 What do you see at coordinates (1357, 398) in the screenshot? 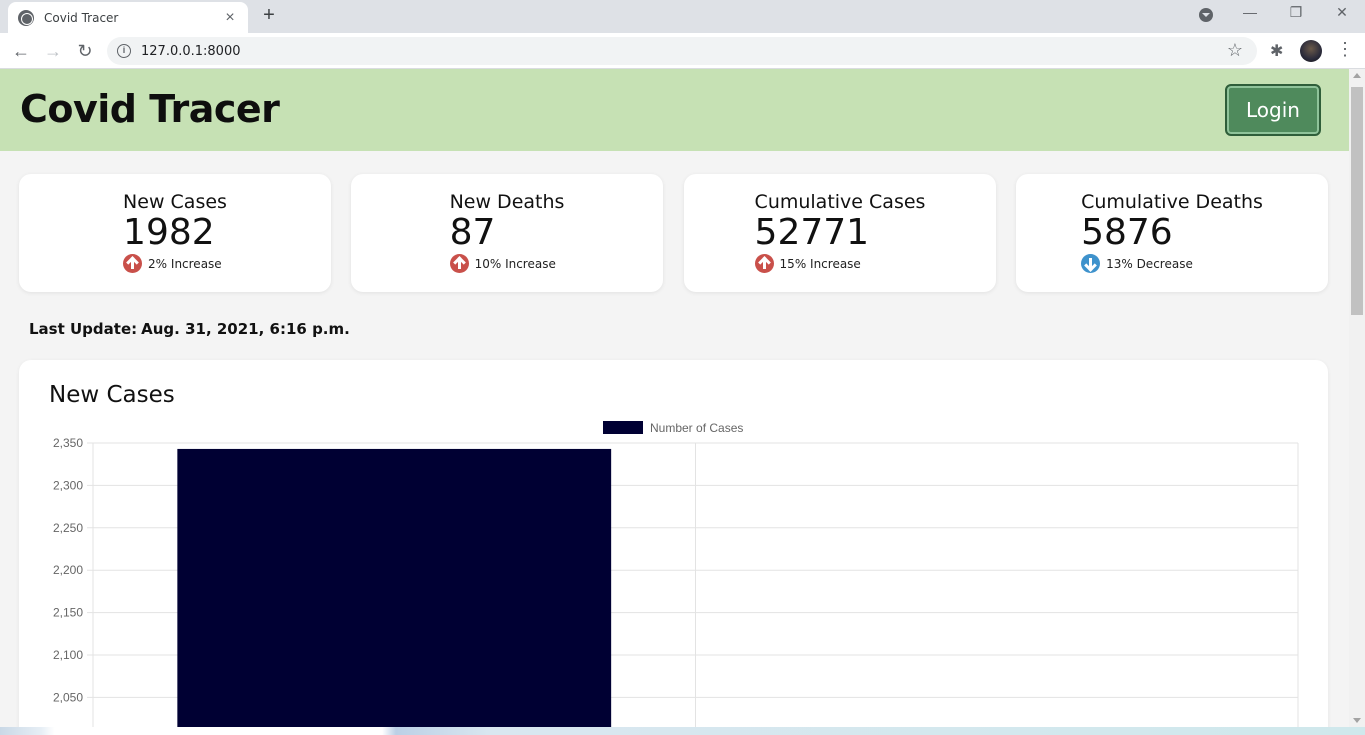
I see `page-scrollbar` at bounding box center [1357, 398].